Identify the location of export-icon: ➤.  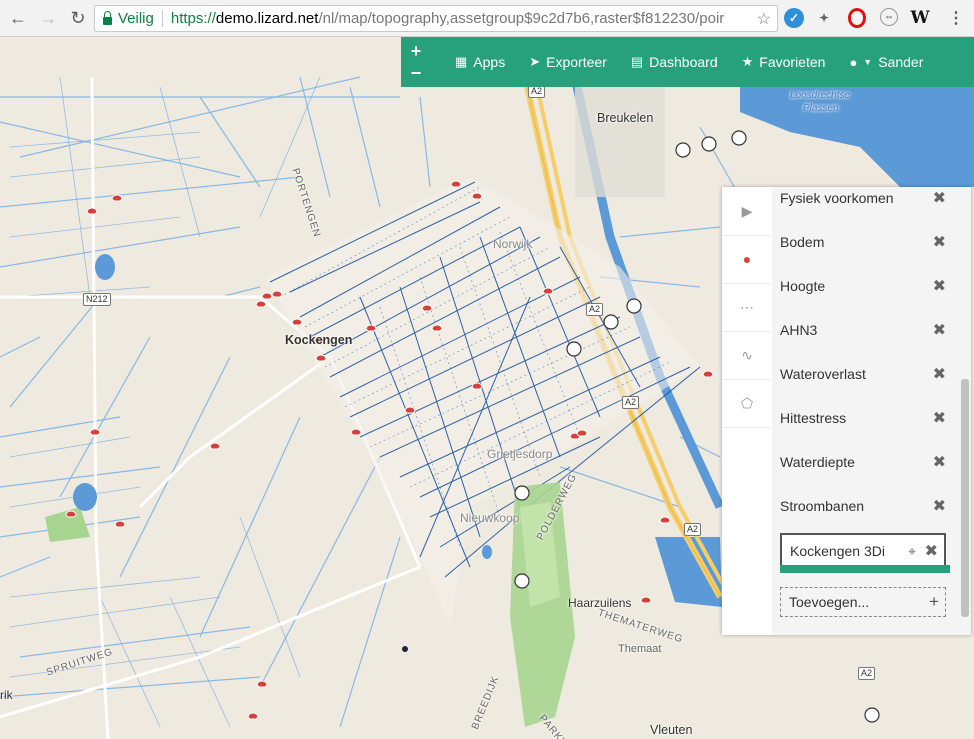
(535, 61).